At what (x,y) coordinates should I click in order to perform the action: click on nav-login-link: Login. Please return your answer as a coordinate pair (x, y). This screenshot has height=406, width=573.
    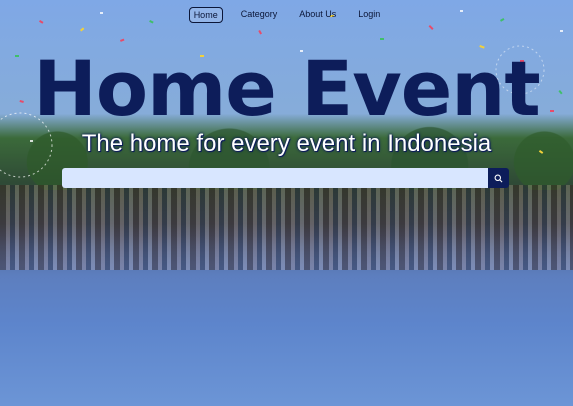
    Looking at the image, I should click on (369, 15).